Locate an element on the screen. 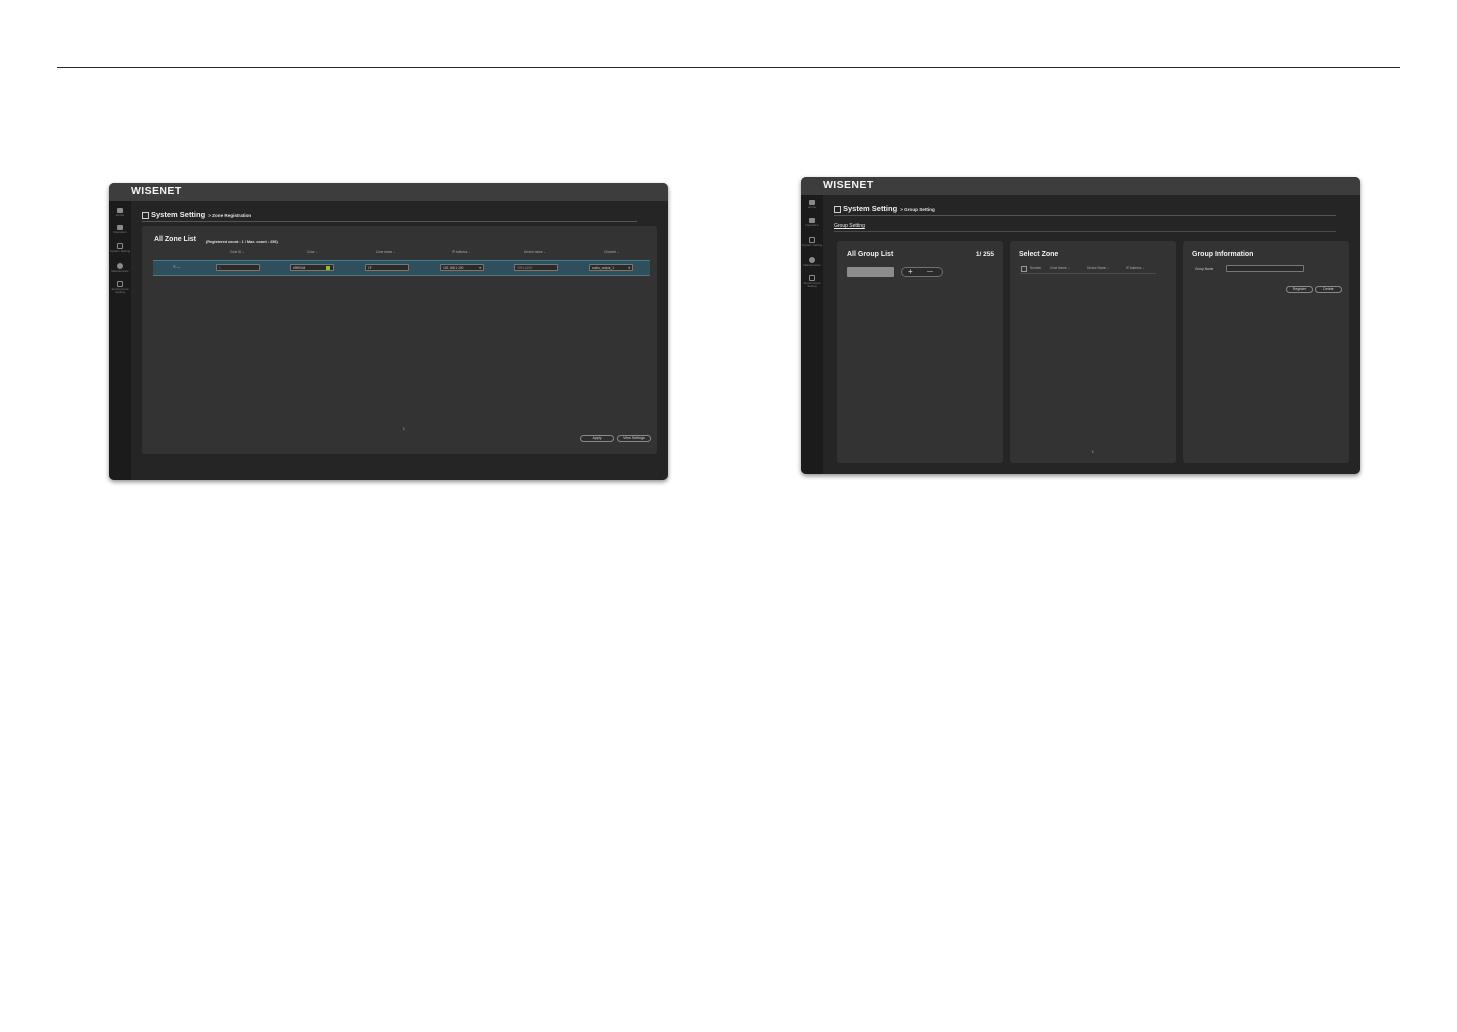 The height and width of the screenshot is (1032, 1457). color-value: #990044 is located at coordinates (299, 268).